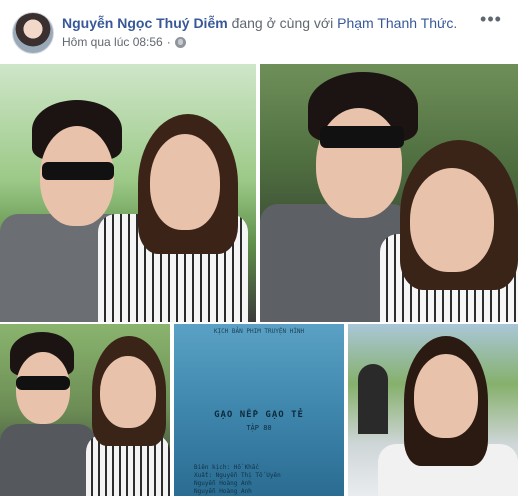  Describe the element at coordinates (33, 33) in the screenshot. I see `avatar` at that location.